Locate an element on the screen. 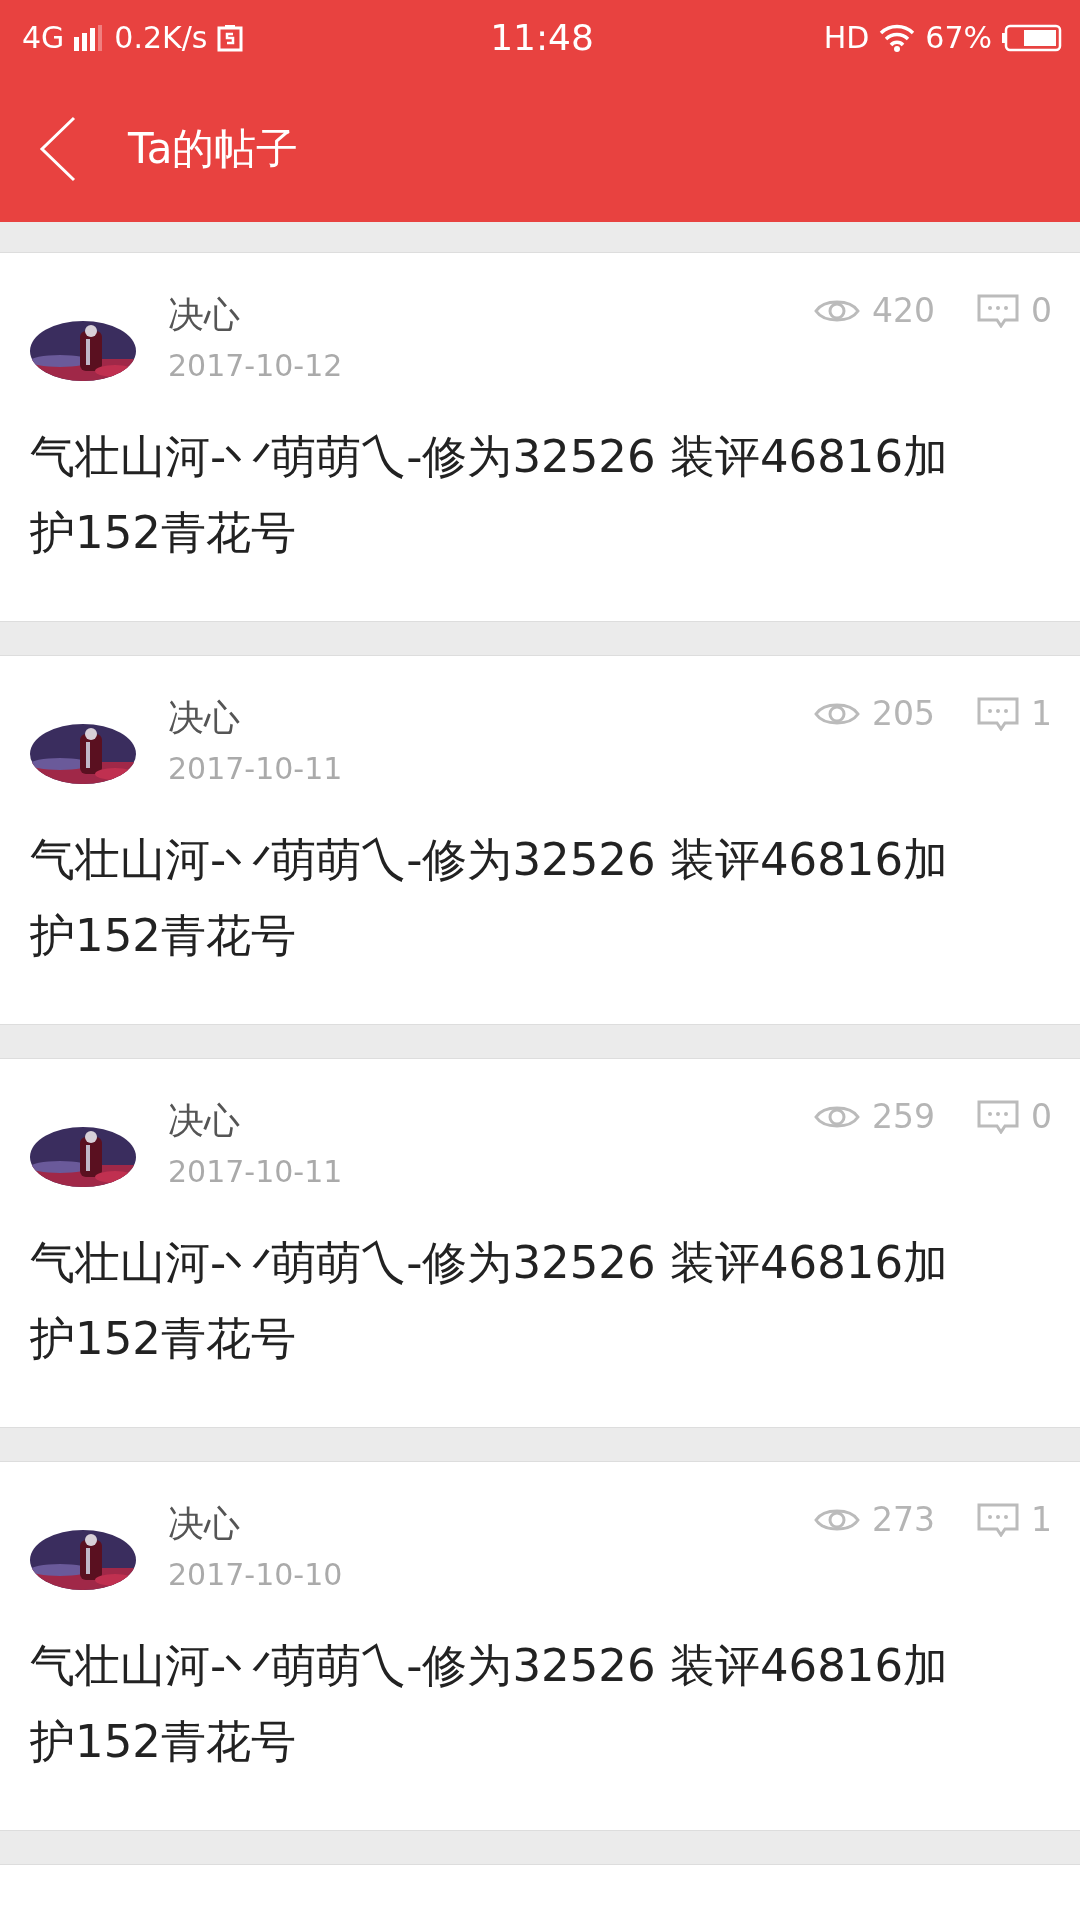 The height and width of the screenshot is (1920, 1080). hd-indicator: HD is located at coordinates (846, 37).